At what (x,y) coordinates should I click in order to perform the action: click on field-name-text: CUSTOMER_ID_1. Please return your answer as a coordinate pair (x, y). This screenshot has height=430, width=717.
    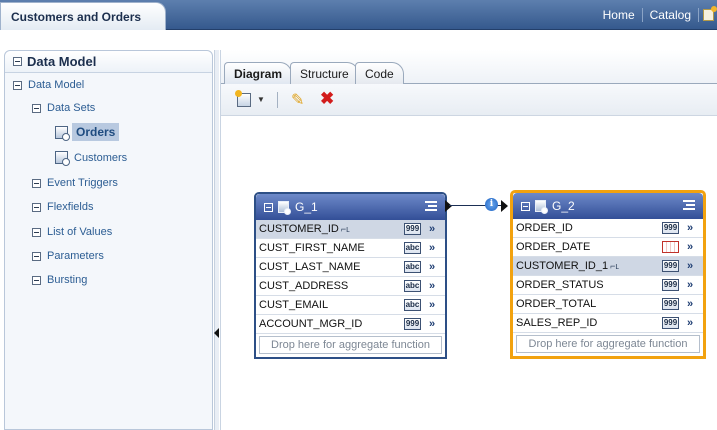
    Looking at the image, I should click on (562, 266).